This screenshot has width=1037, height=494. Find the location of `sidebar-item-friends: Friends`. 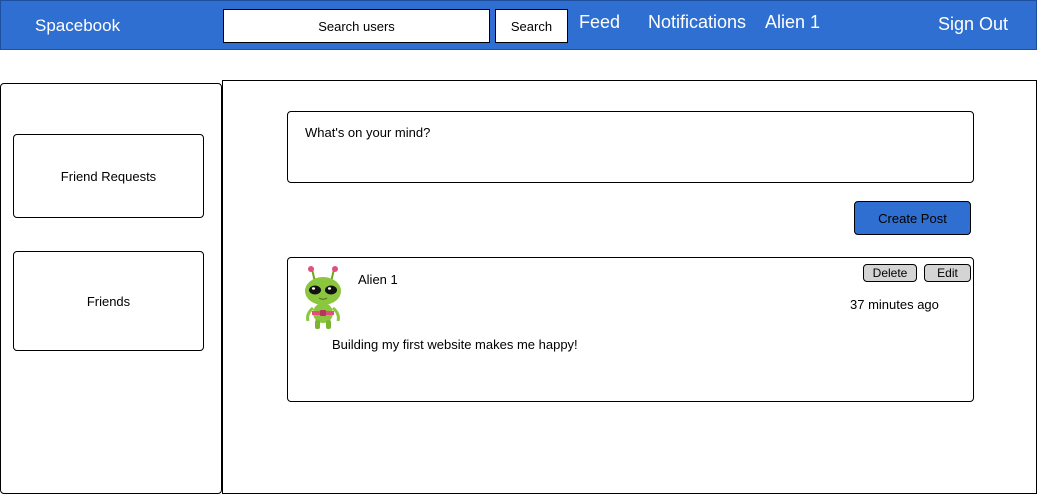

sidebar-item-friends: Friends is located at coordinates (108, 301).